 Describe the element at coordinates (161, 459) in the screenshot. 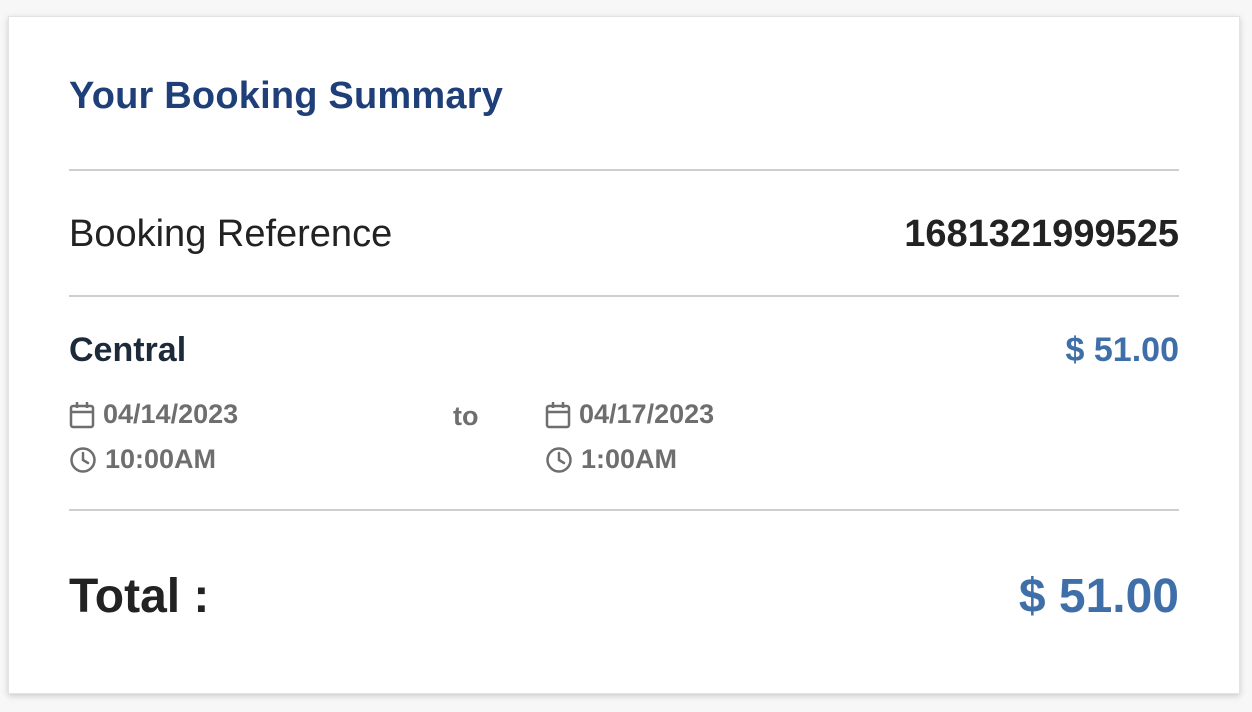

I see `start-time-text: 10:00AM` at that location.